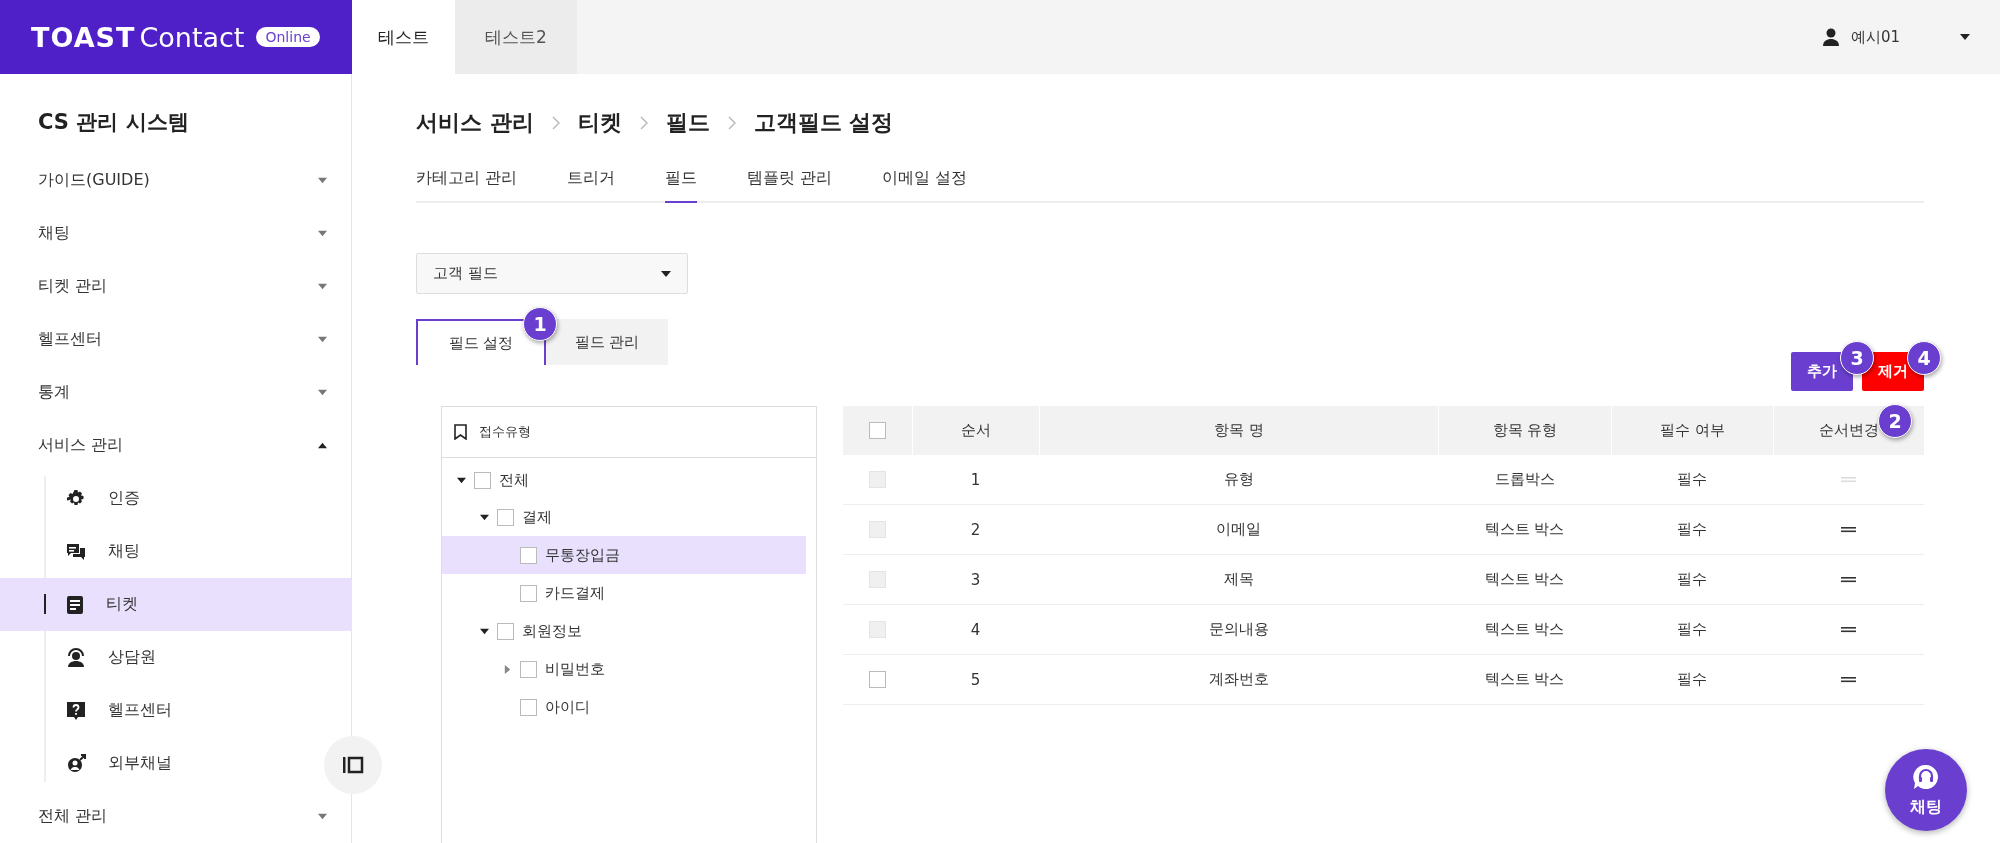 This screenshot has width=2000, height=843. Describe the element at coordinates (1924, 358) in the screenshot. I see `step-marker-tooltip: 4` at that location.